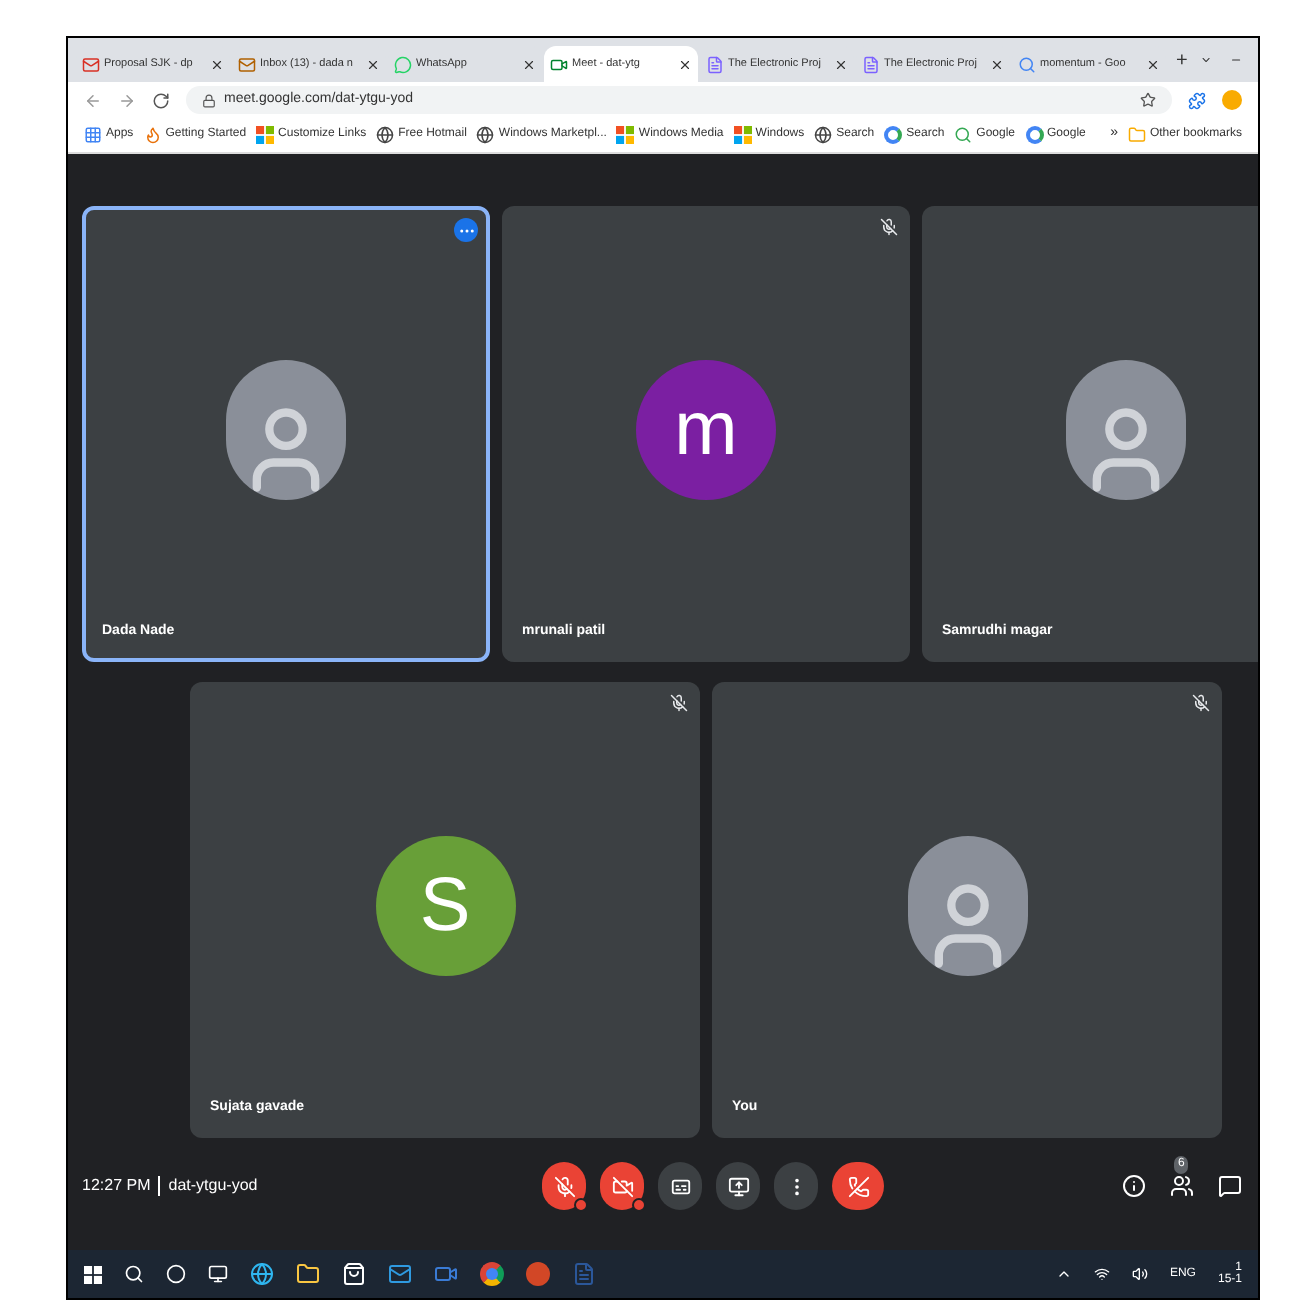 The width and height of the screenshot is (1302, 1312). I want to click on camera-button, so click(622, 1186).